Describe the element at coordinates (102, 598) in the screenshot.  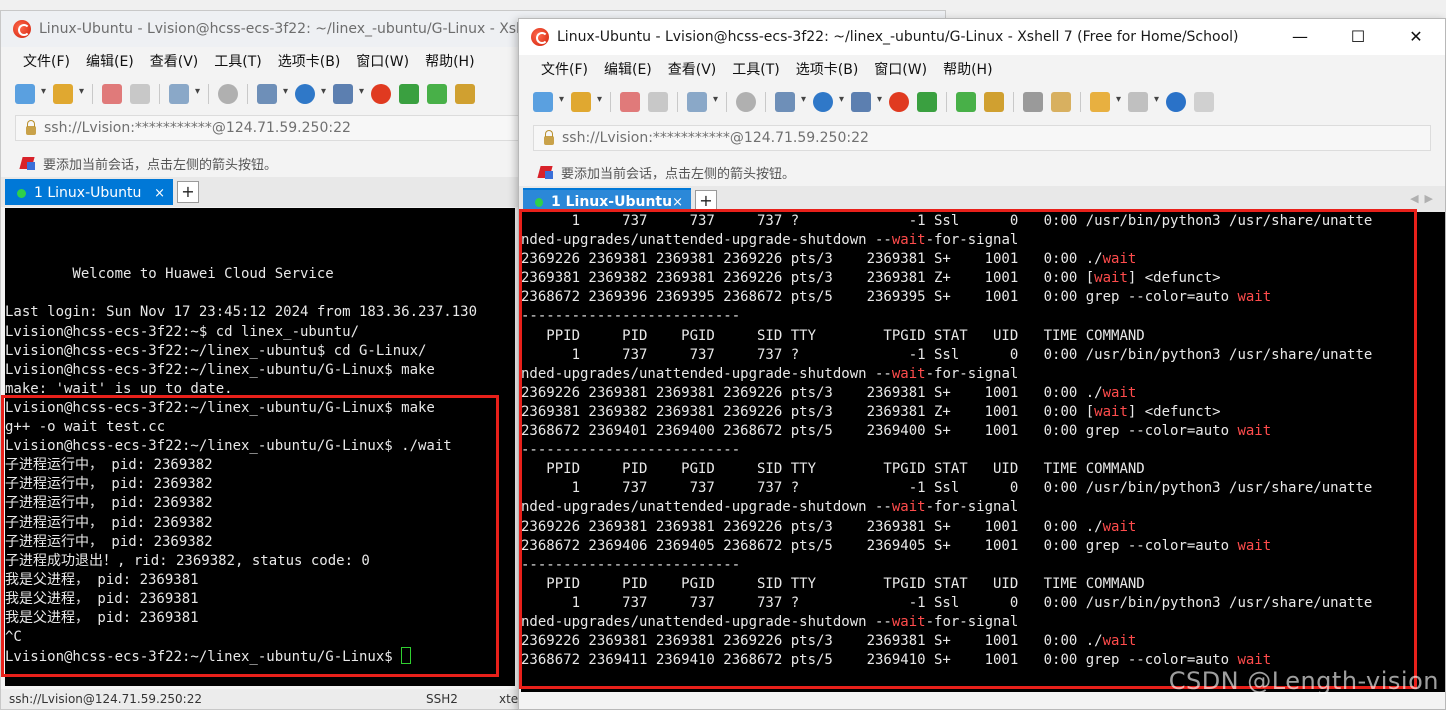
I see `terminal-line: 我是父进程， pid: 2369381` at that location.